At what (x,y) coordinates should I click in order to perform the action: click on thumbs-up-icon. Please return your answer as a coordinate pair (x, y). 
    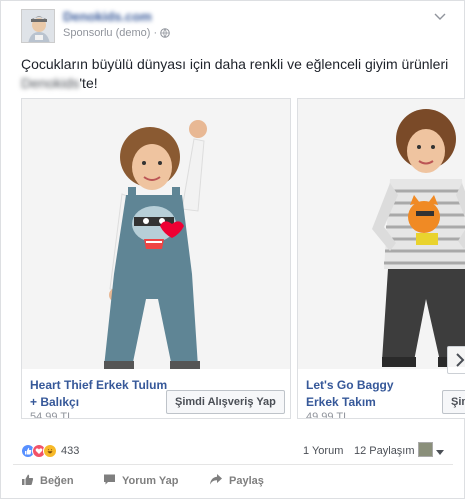
    Looking at the image, I should click on (27, 481).